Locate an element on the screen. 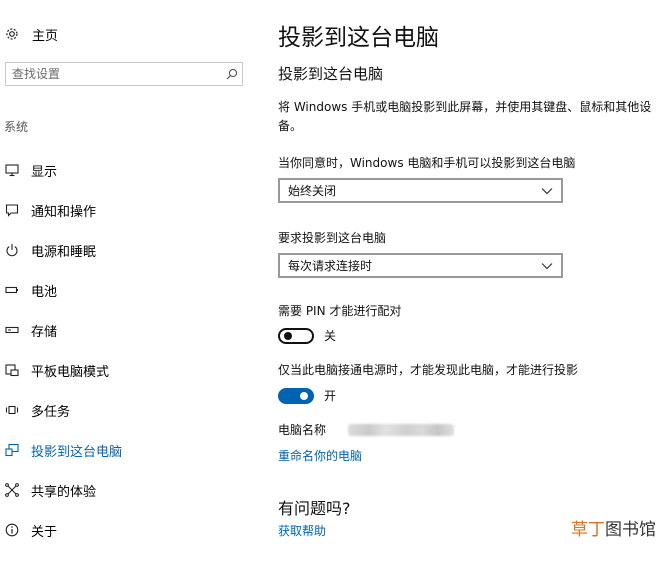  sidebar-item-tablet-mode: 平板电脑模式 is located at coordinates (129, 370).